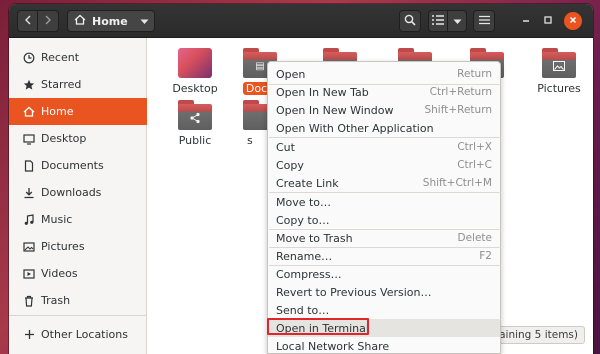 The height and width of the screenshot is (354, 600). I want to click on menu-item-label: Open In New Window, so click(335, 110).